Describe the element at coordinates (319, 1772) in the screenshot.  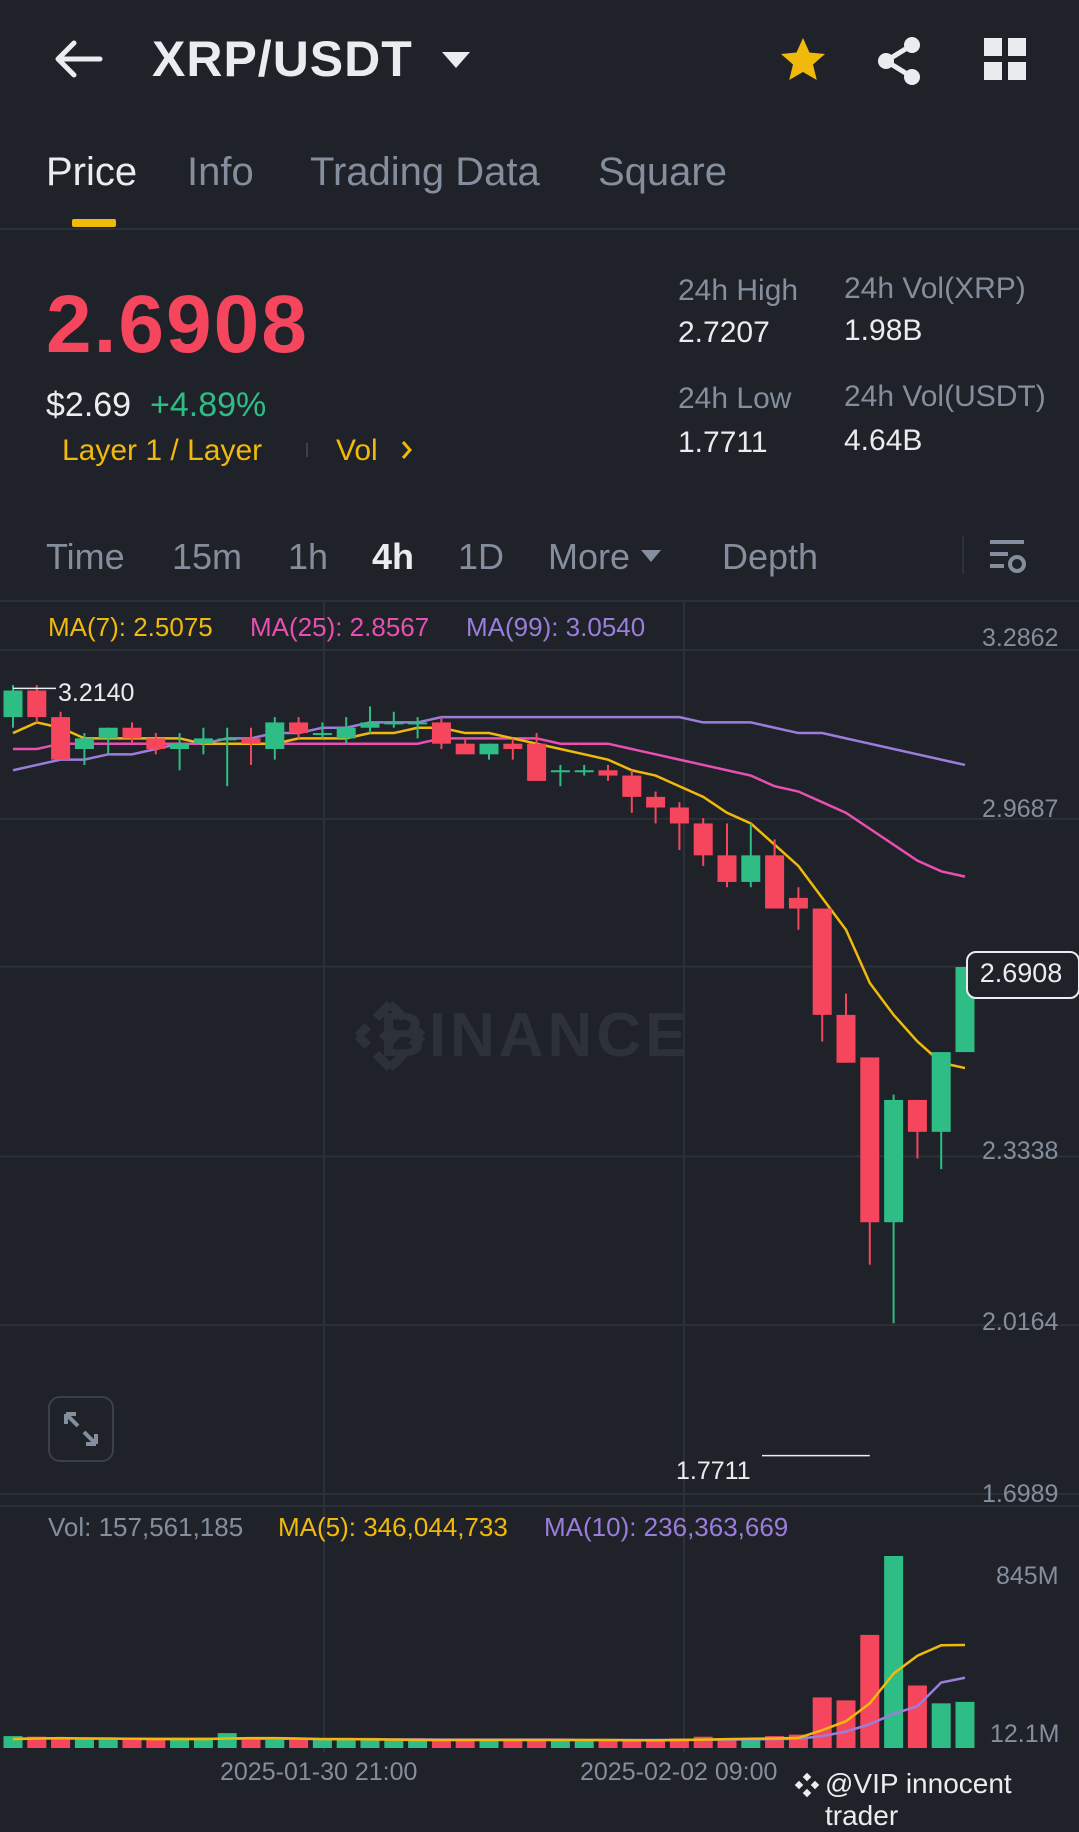
I see `x-label-1: 2025-01-30 21:00` at that location.